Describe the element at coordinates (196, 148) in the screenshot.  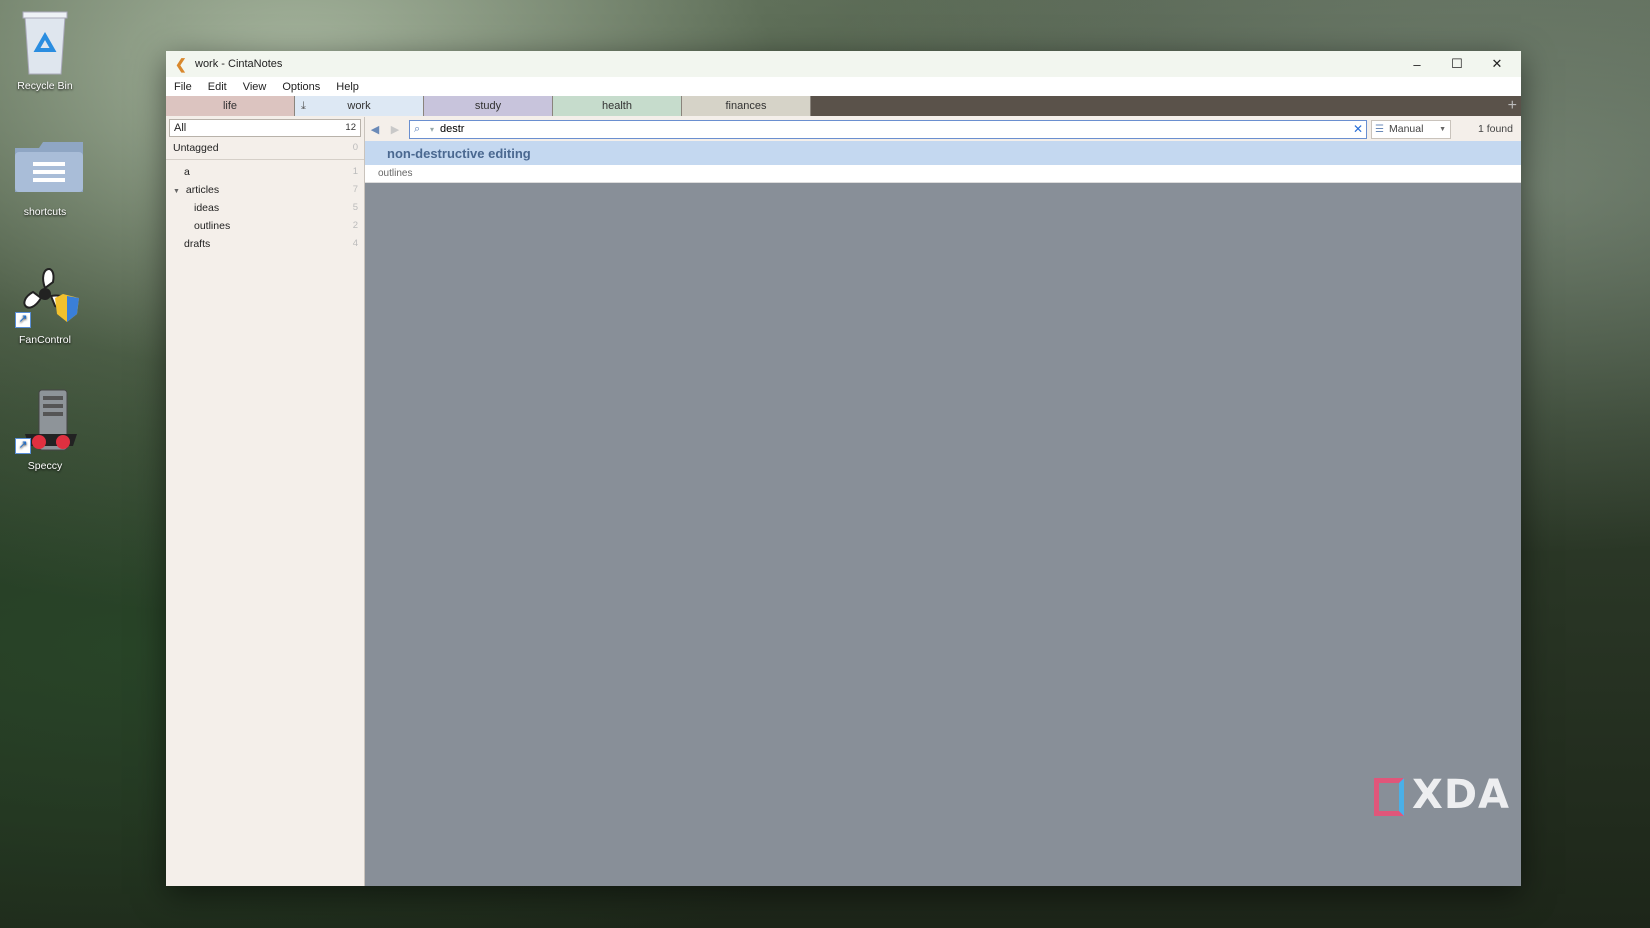
I see `tag-label: Untagged` at that location.